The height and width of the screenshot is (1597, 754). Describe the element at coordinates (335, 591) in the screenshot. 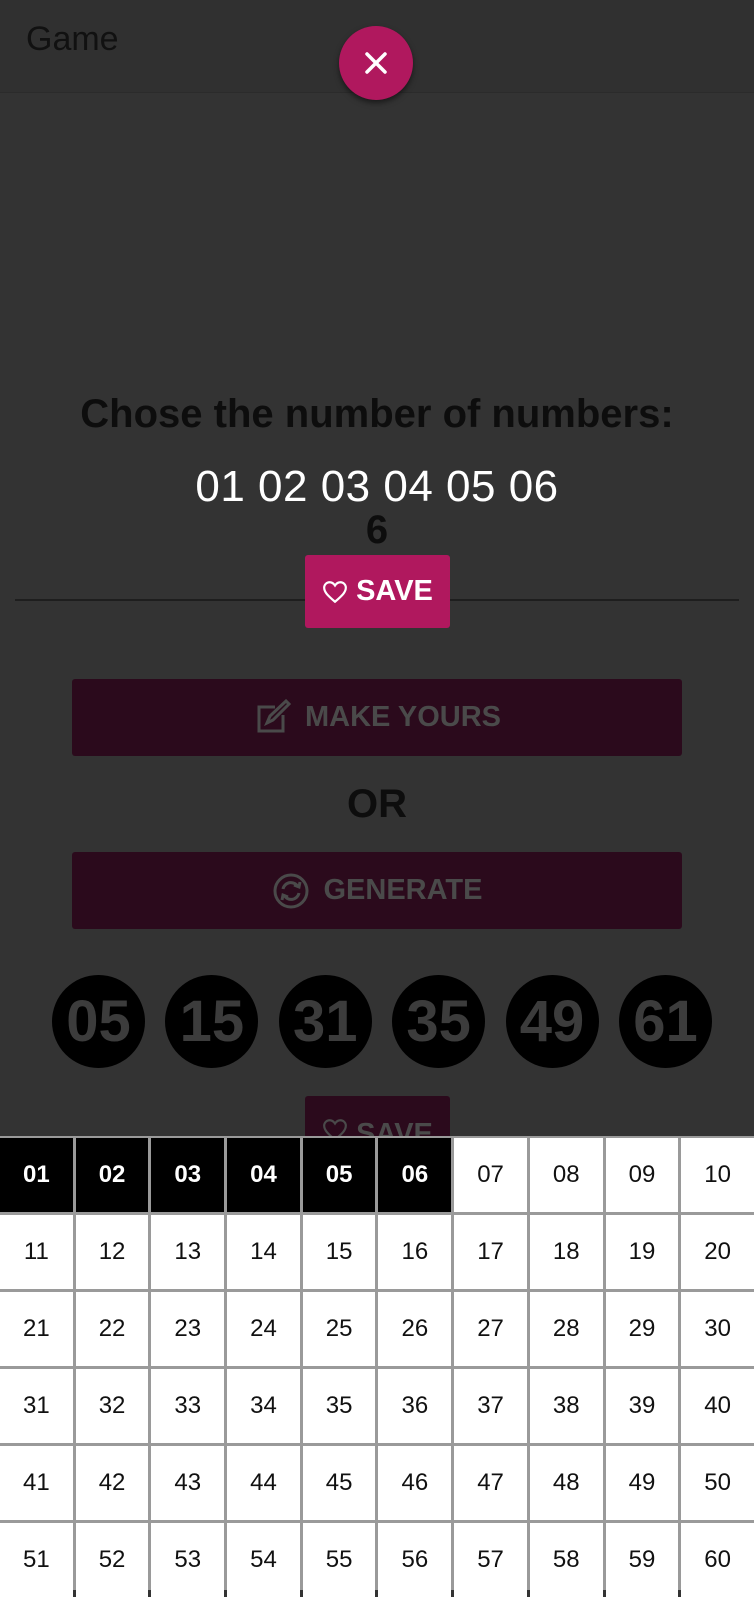

I see `heart-outline-icon` at that location.